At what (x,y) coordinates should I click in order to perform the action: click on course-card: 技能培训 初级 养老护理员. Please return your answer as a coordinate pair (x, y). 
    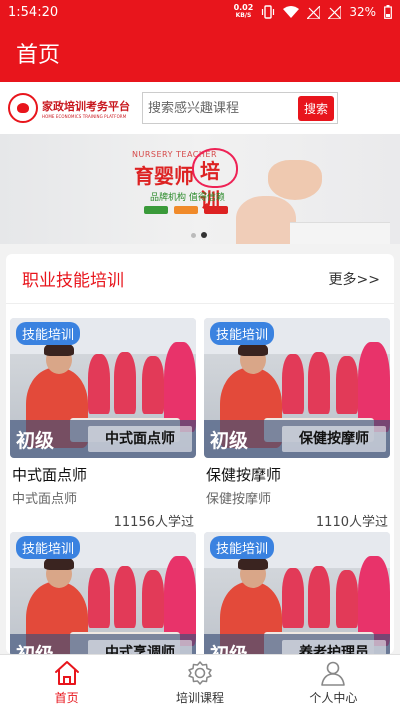
    Looking at the image, I should click on (297, 593).